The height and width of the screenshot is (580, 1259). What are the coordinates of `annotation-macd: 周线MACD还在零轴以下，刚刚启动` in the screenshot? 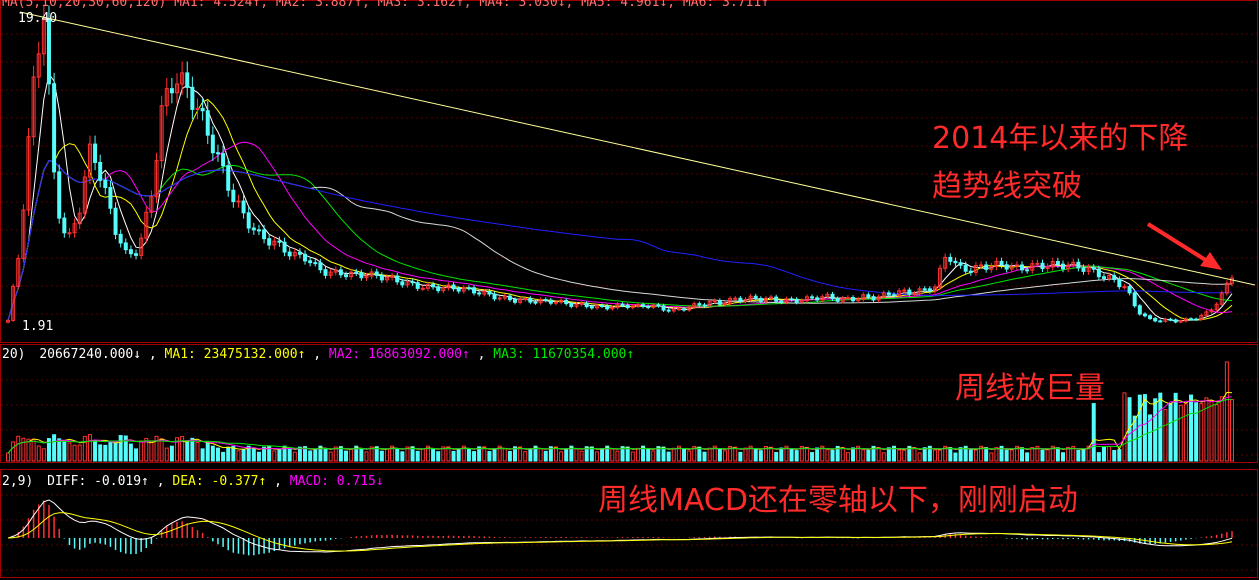 It's located at (838, 500).